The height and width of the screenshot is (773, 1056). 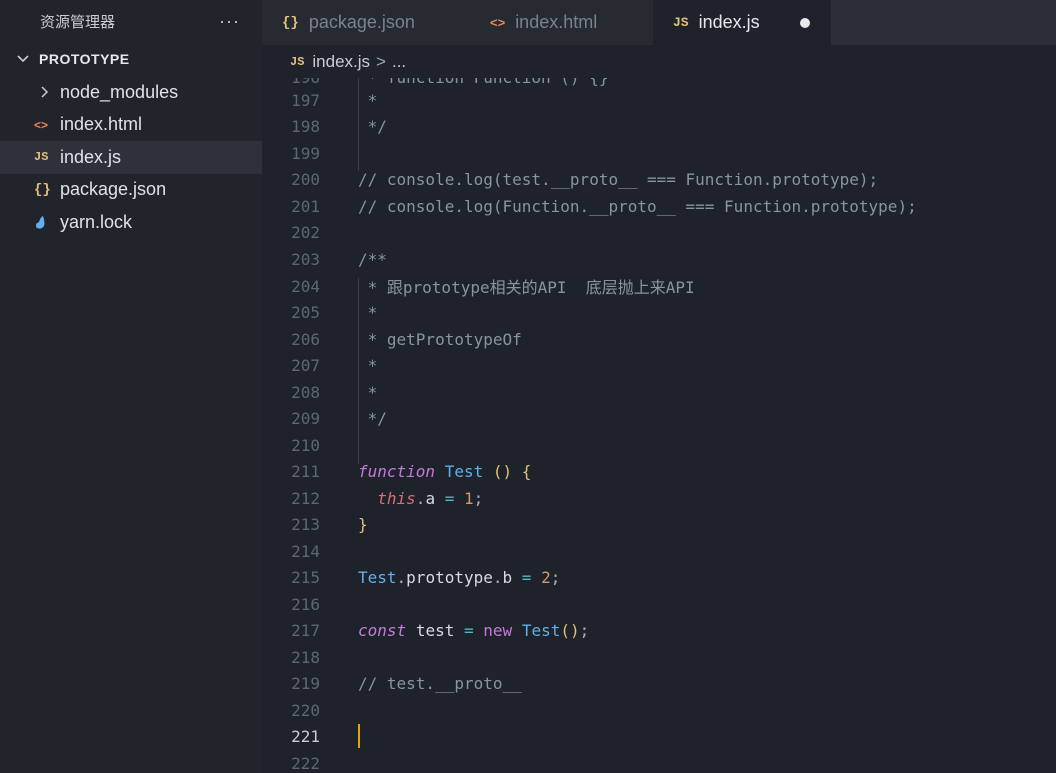 What do you see at coordinates (659, 312) in the screenshot?
I see `code-line: 205 *` at bounding box center [659, 312].